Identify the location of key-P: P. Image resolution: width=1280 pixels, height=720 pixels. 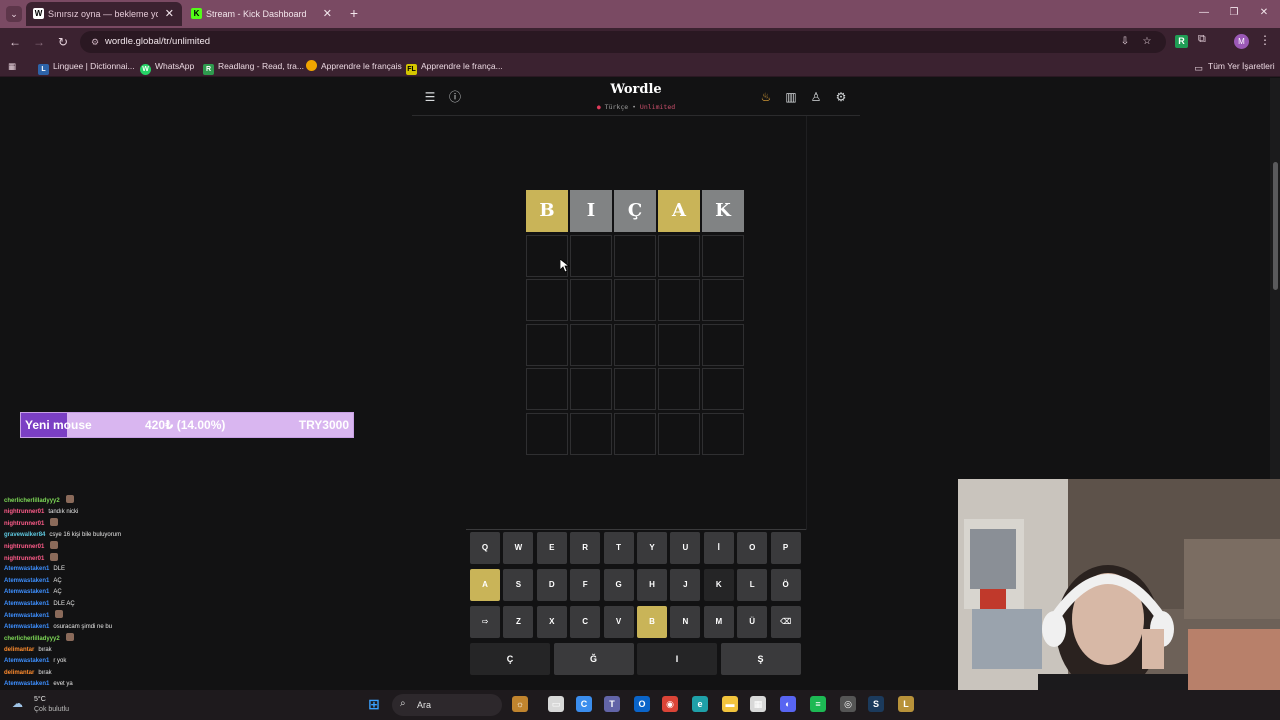
(785, 548).